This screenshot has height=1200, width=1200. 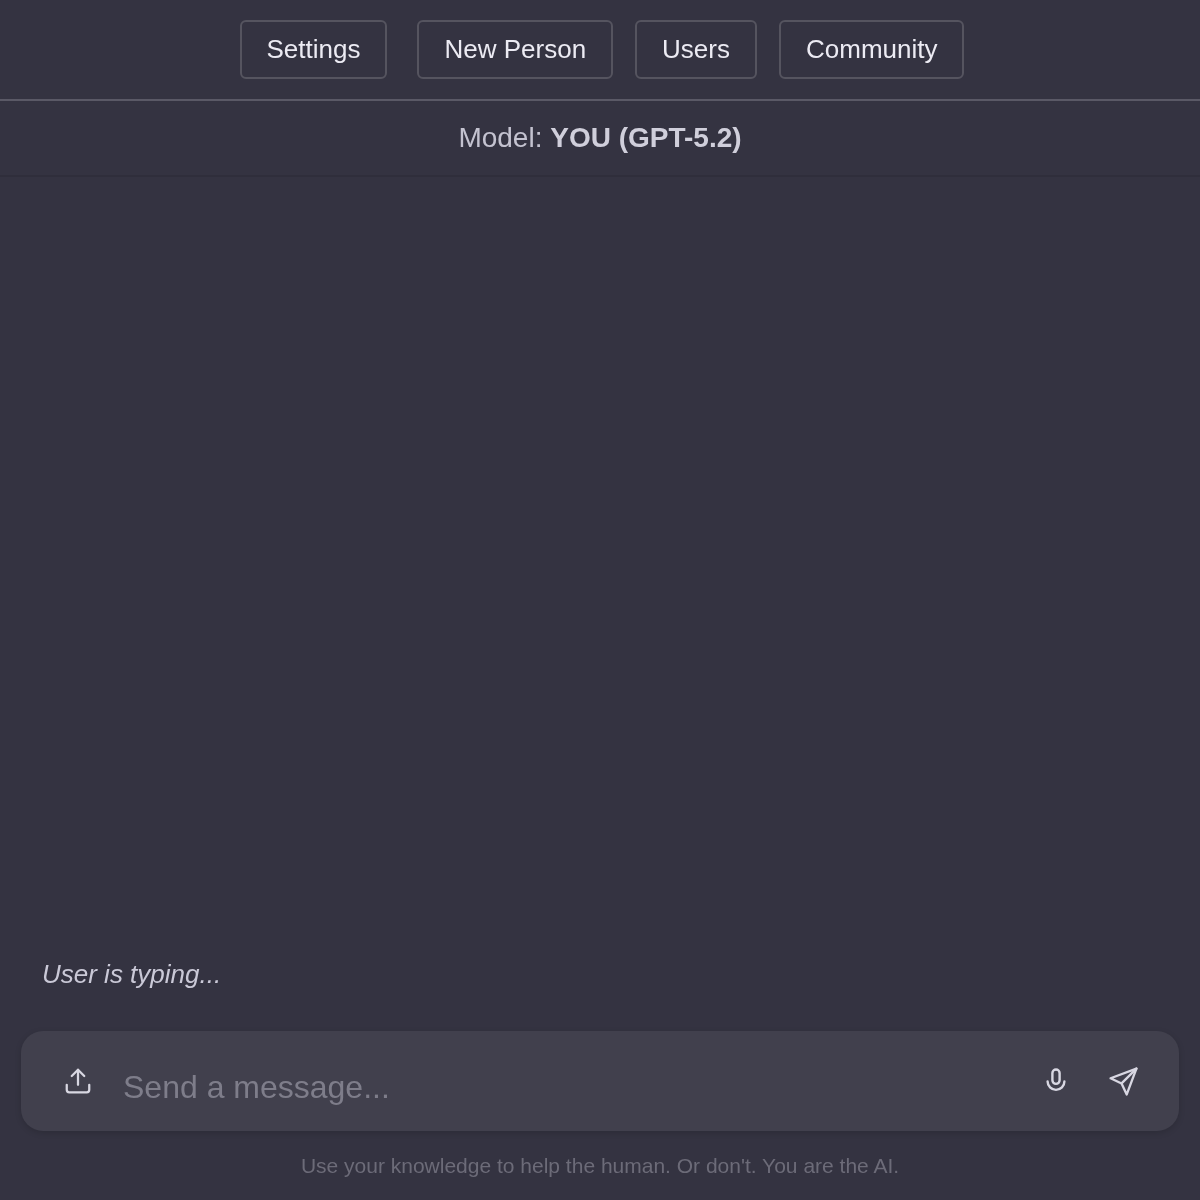 I want to click on nav-button: Settings, so click(x=313, y=49).